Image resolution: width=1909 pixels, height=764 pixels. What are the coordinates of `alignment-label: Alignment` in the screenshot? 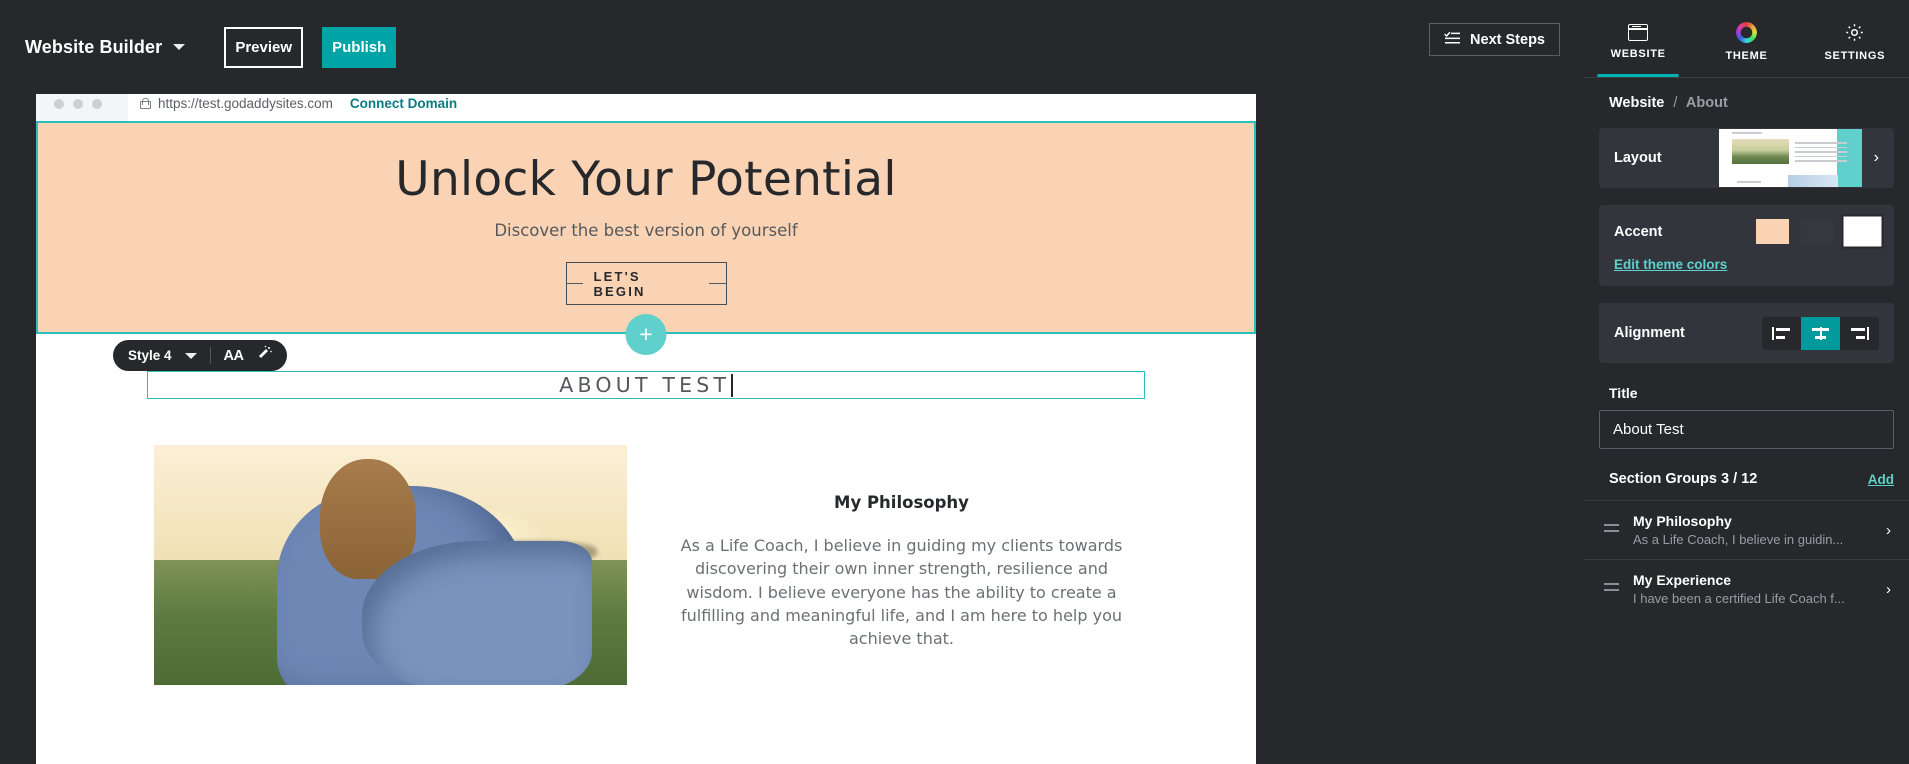 It's located at (1649, 333).